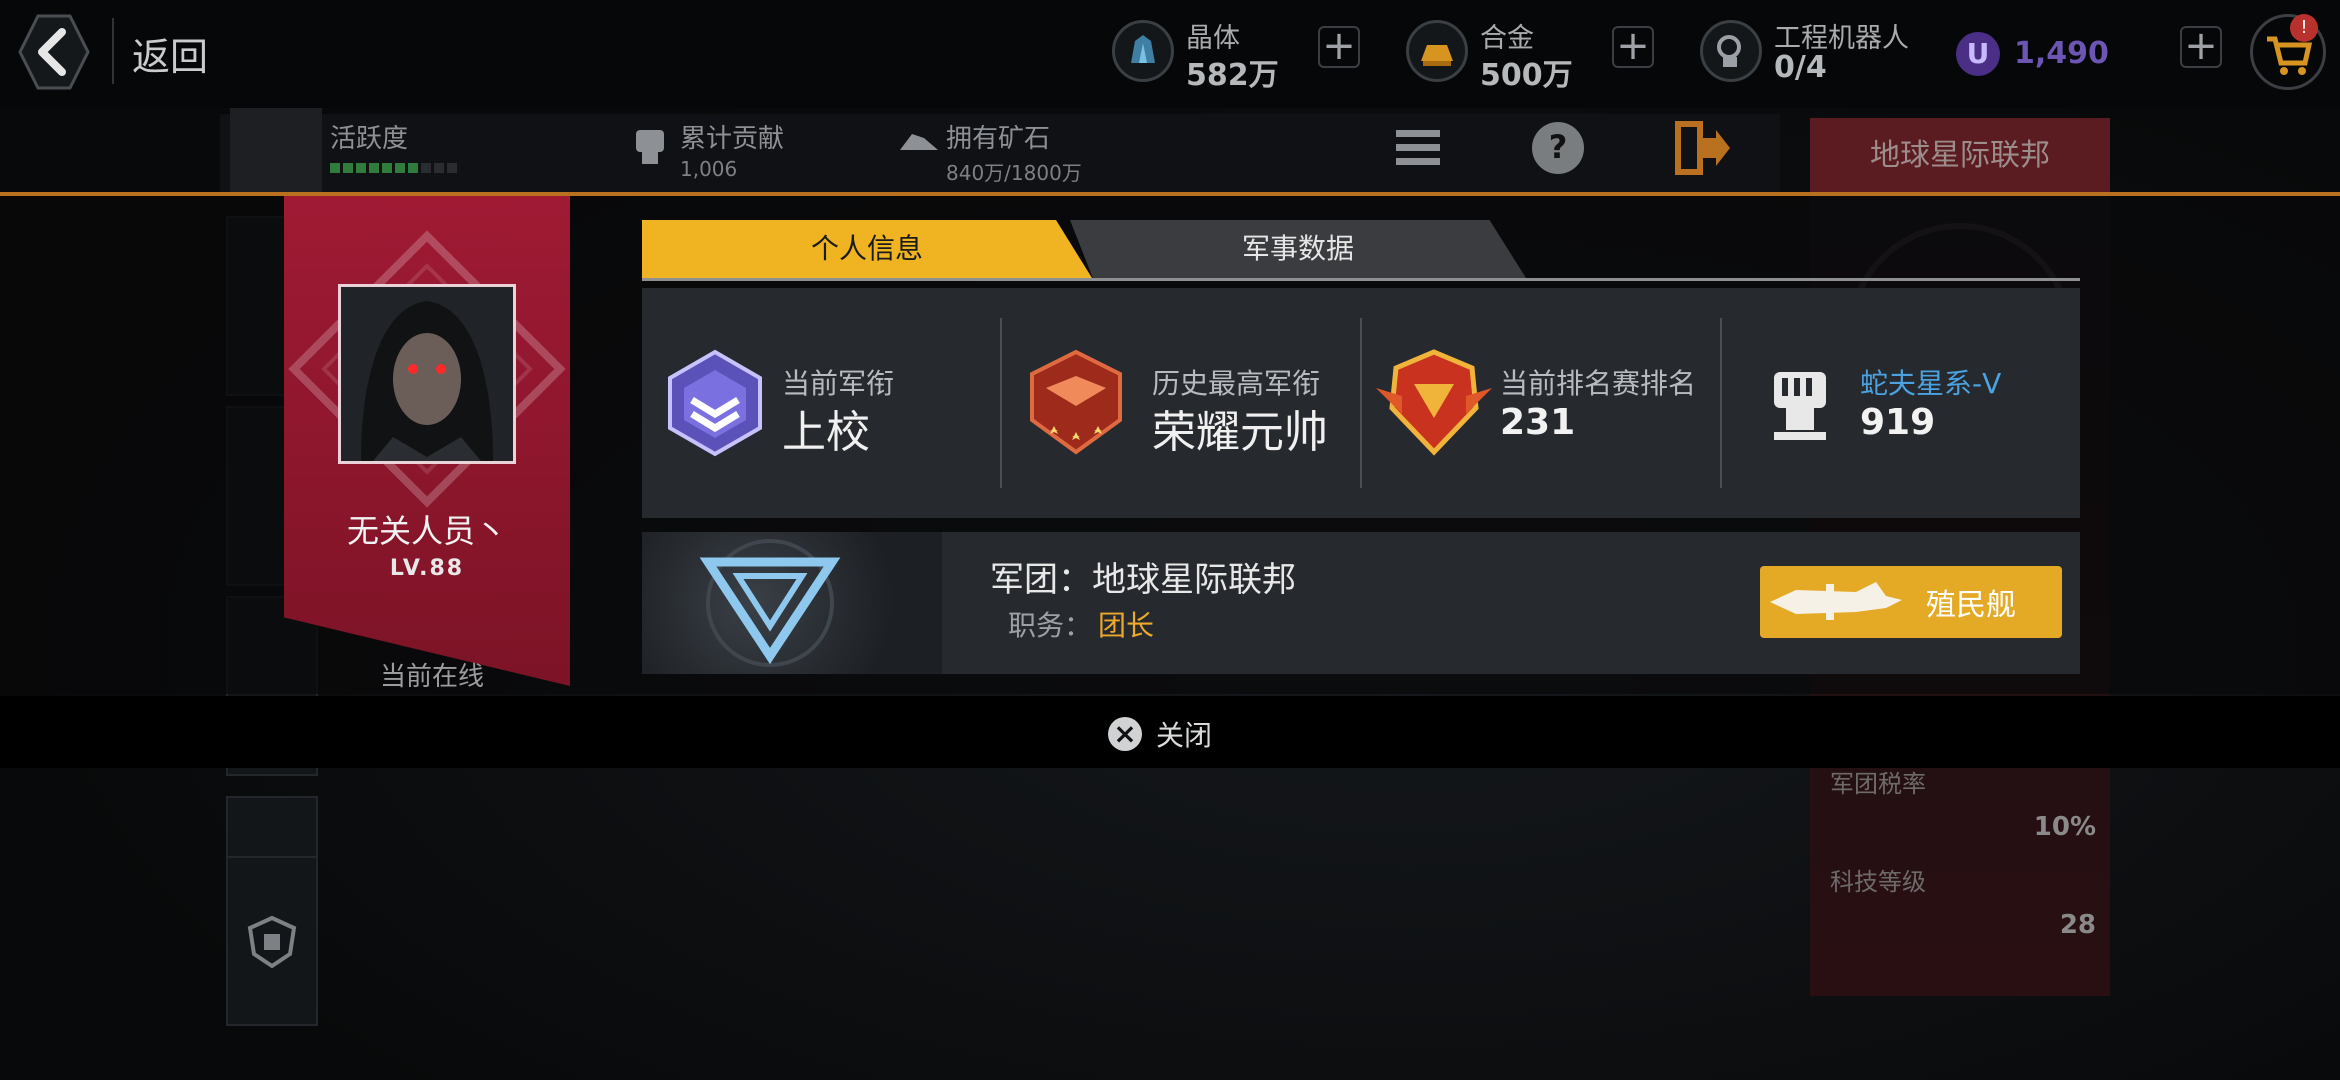 The width and height of the screenshot is (2340, 1080). I want to click on arena-rank-icon, so click(1434, 402).